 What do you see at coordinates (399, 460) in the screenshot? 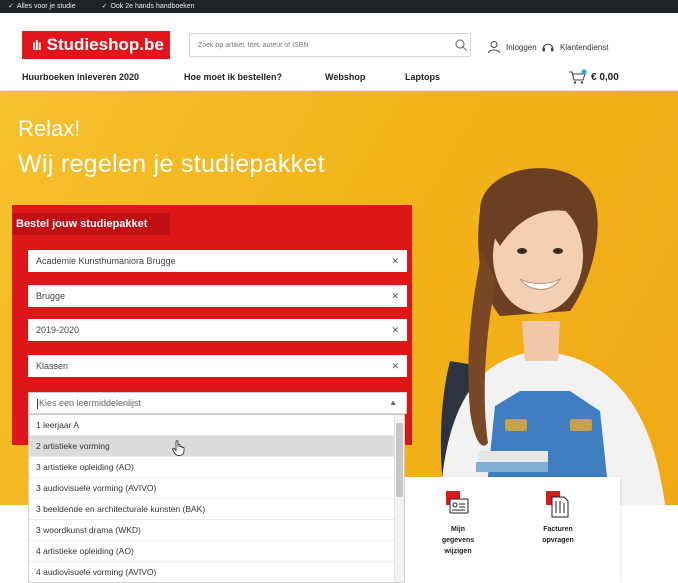
I see `scrollbar-thumb` at bounding box center [399, 460].